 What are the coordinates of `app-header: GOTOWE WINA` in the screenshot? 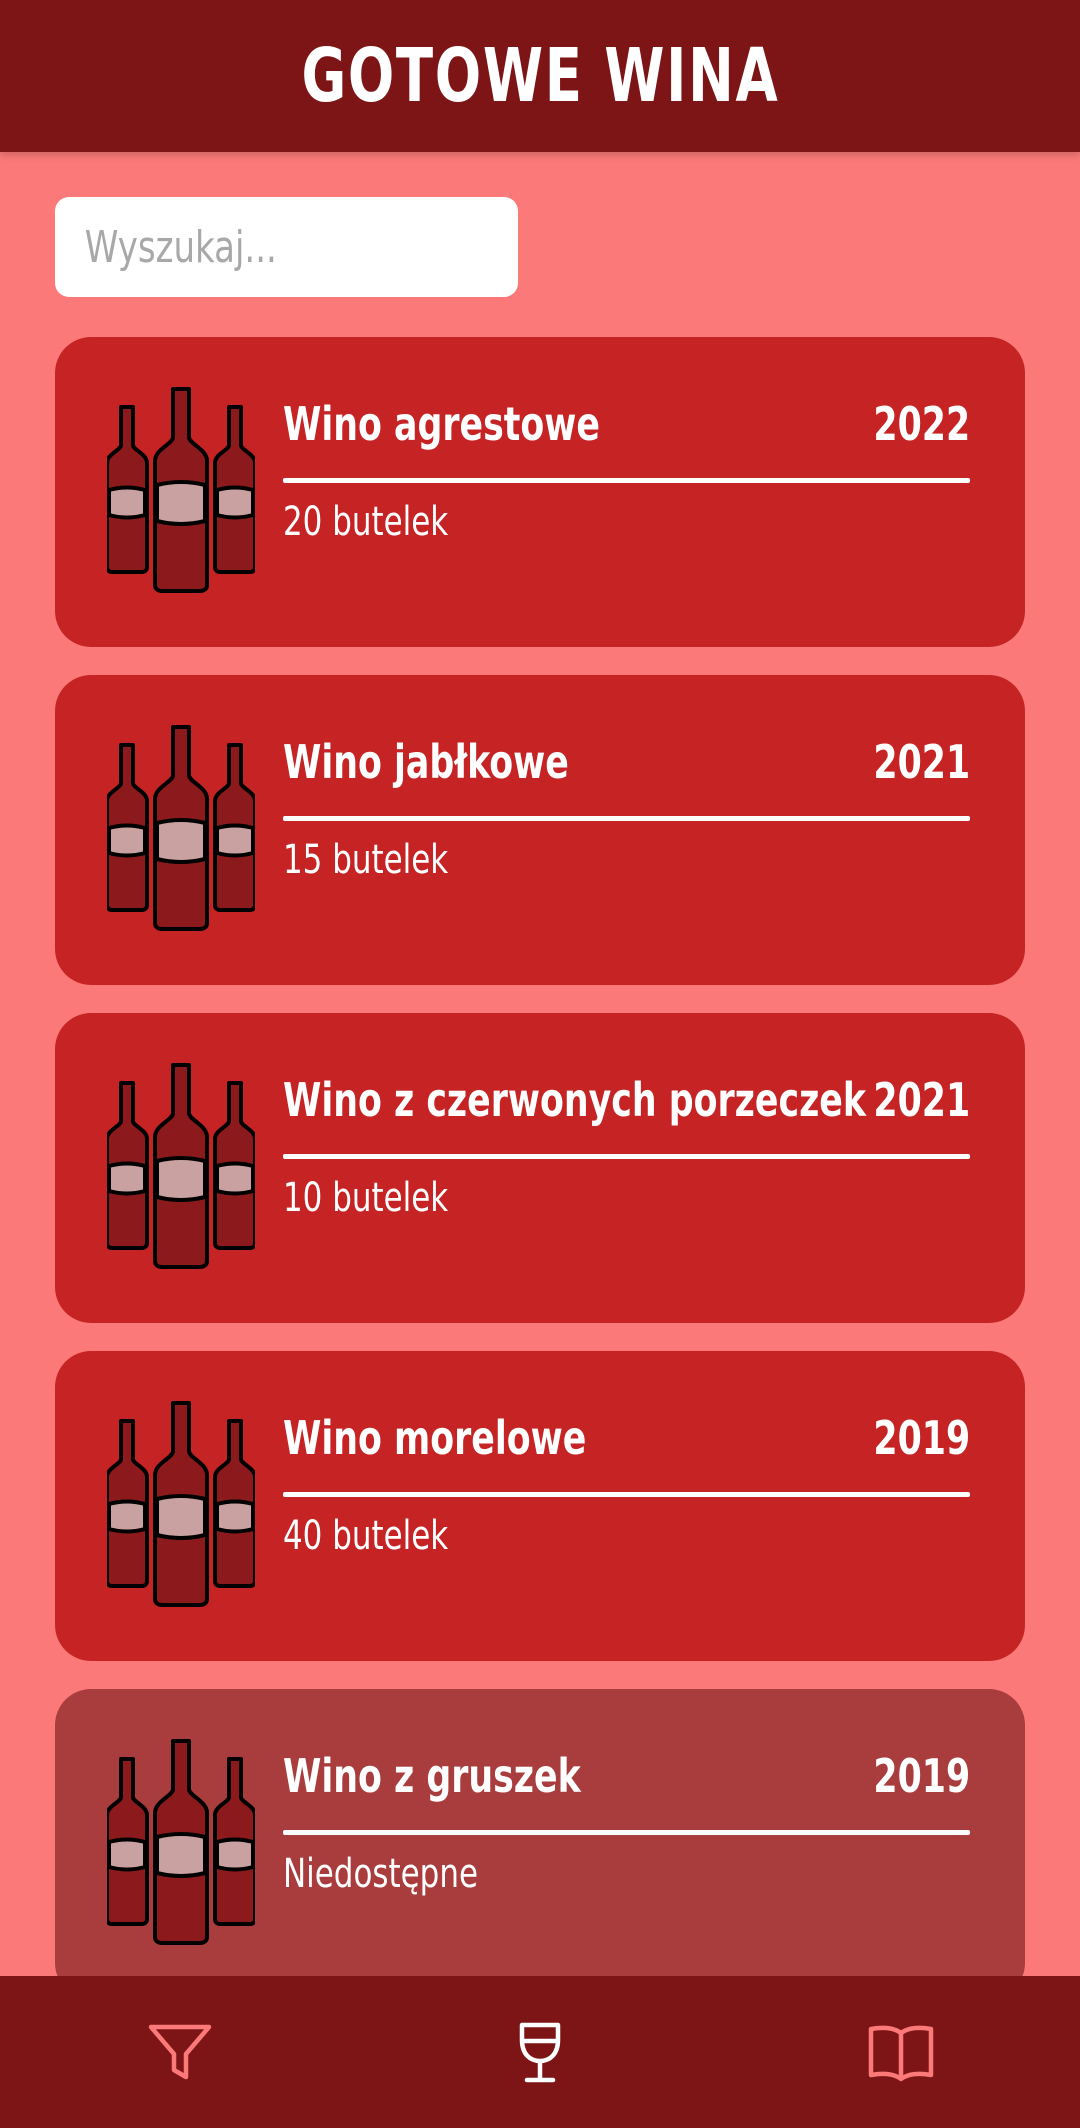 It's located at (540, 76).